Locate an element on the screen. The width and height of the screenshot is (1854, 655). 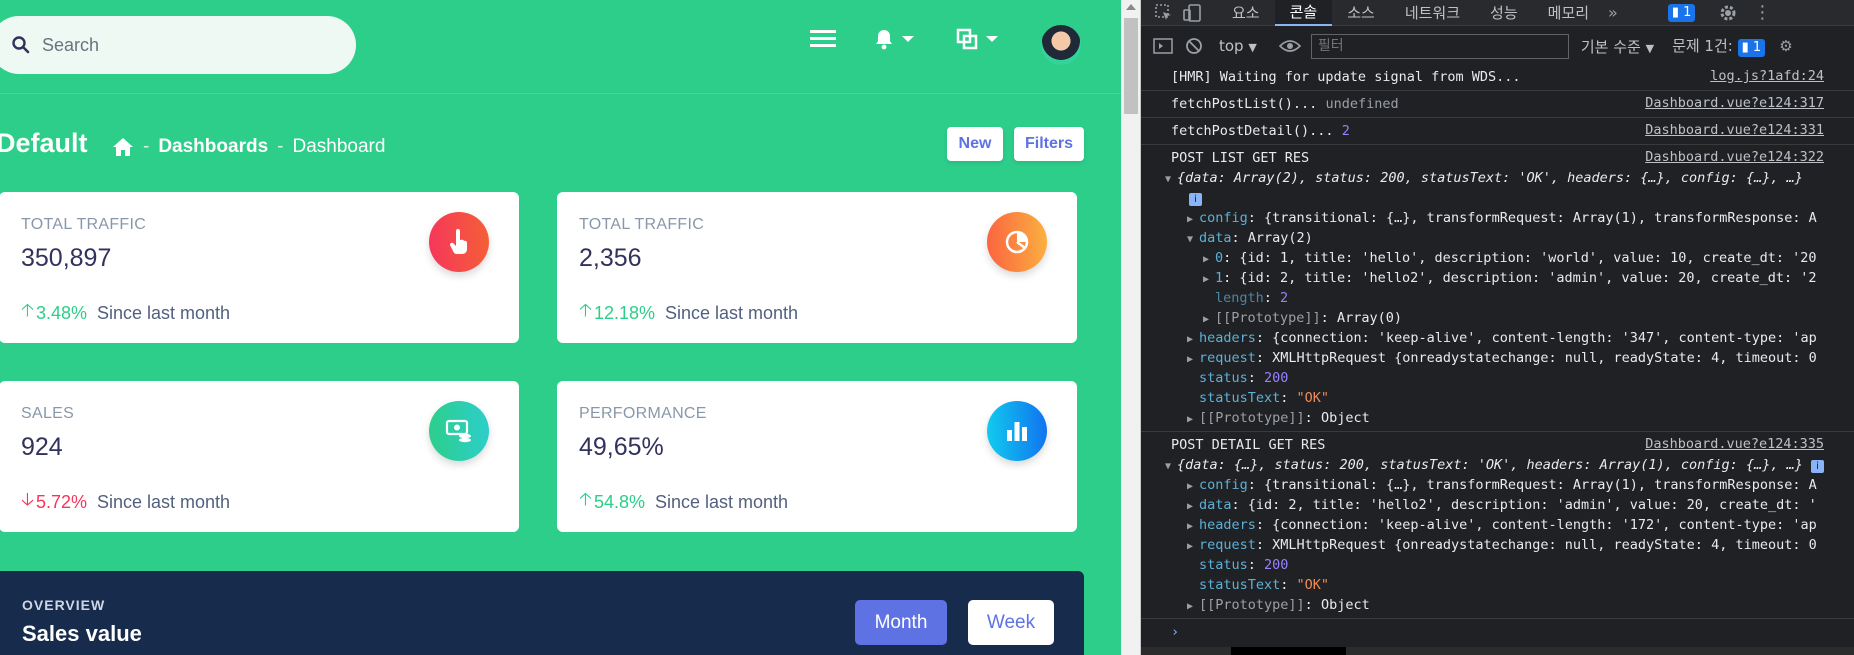
message-icon: ▮ is located at coordinates (1745, 48).